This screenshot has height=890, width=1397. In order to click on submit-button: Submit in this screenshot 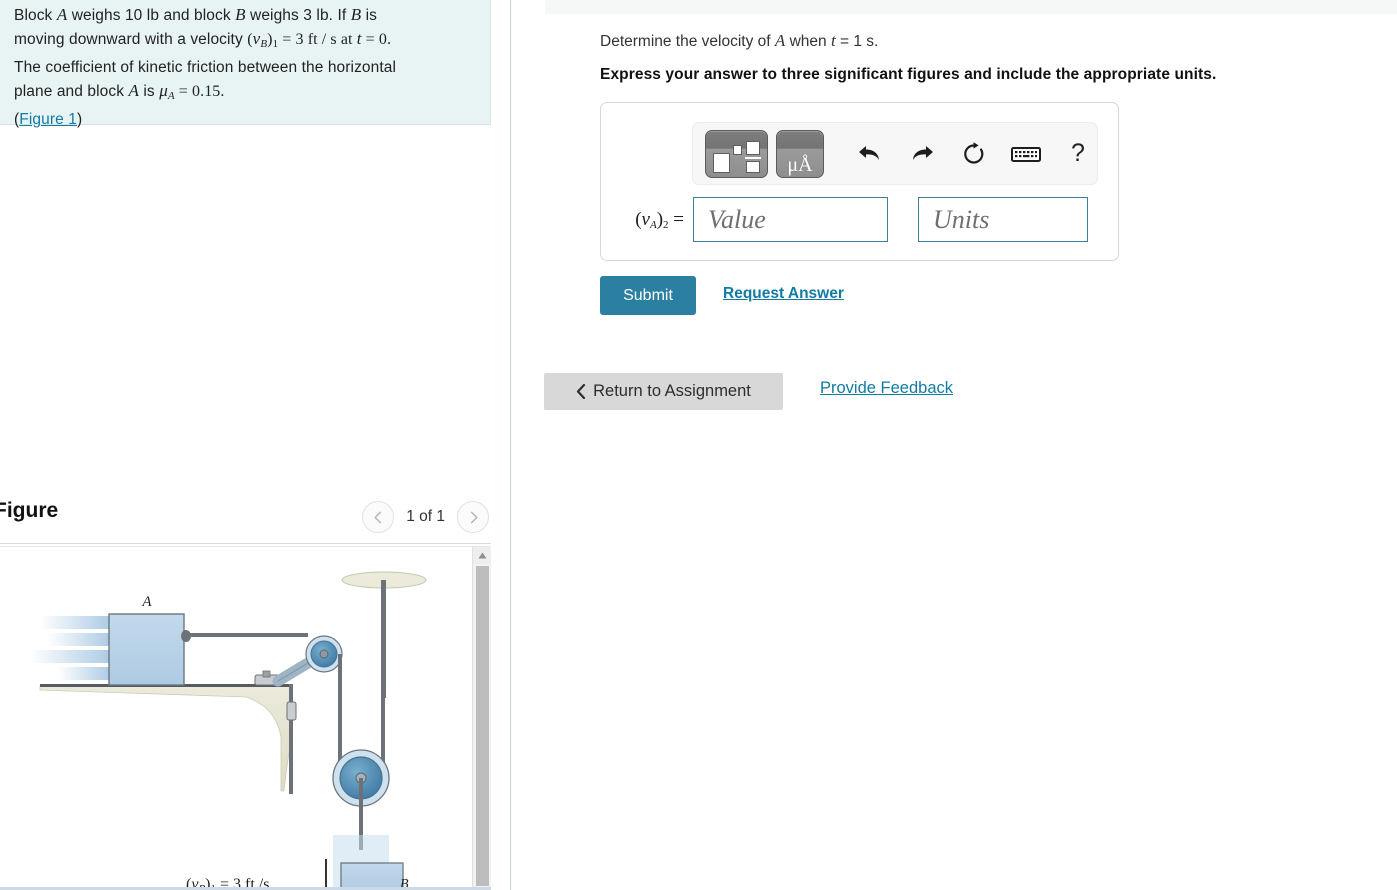, I will do `click(648, 295)`.